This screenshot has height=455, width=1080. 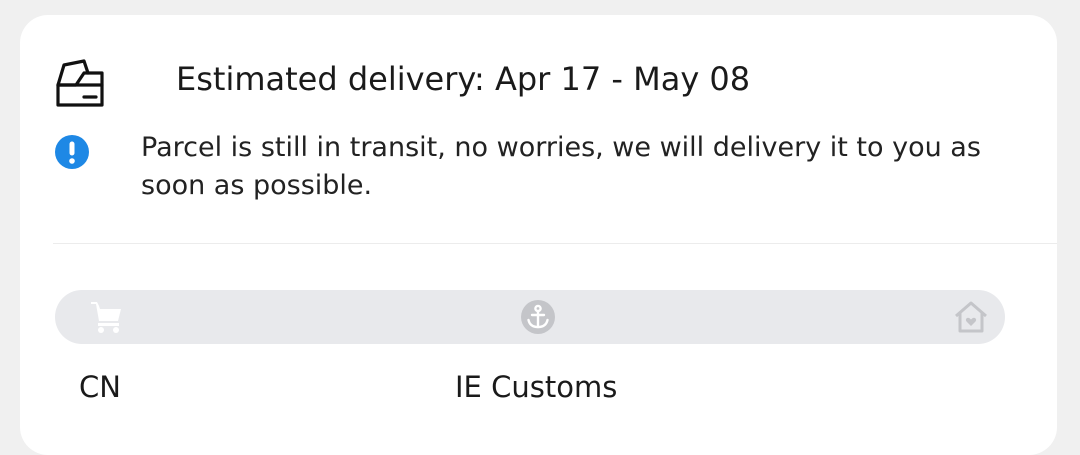 What do you see at coordinates (100, 387) in the screenshot?
I see `stage-label-origin: CN` at bounding box center [100, 387].